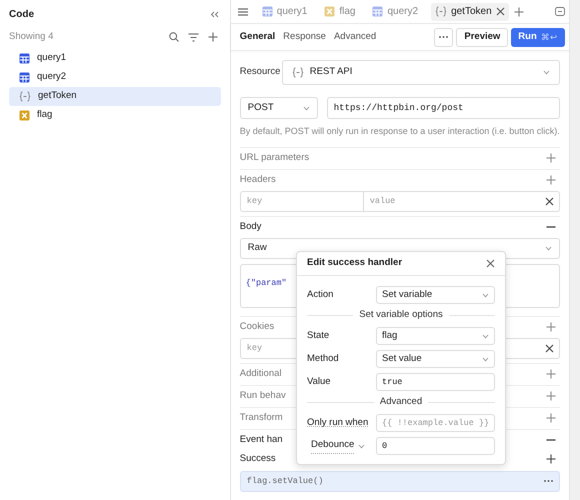 This screenshot has width=580, height=500. Describe the element at coordinates (338, 423) in the screenshot. I see `field-label: Only run when` at that location.